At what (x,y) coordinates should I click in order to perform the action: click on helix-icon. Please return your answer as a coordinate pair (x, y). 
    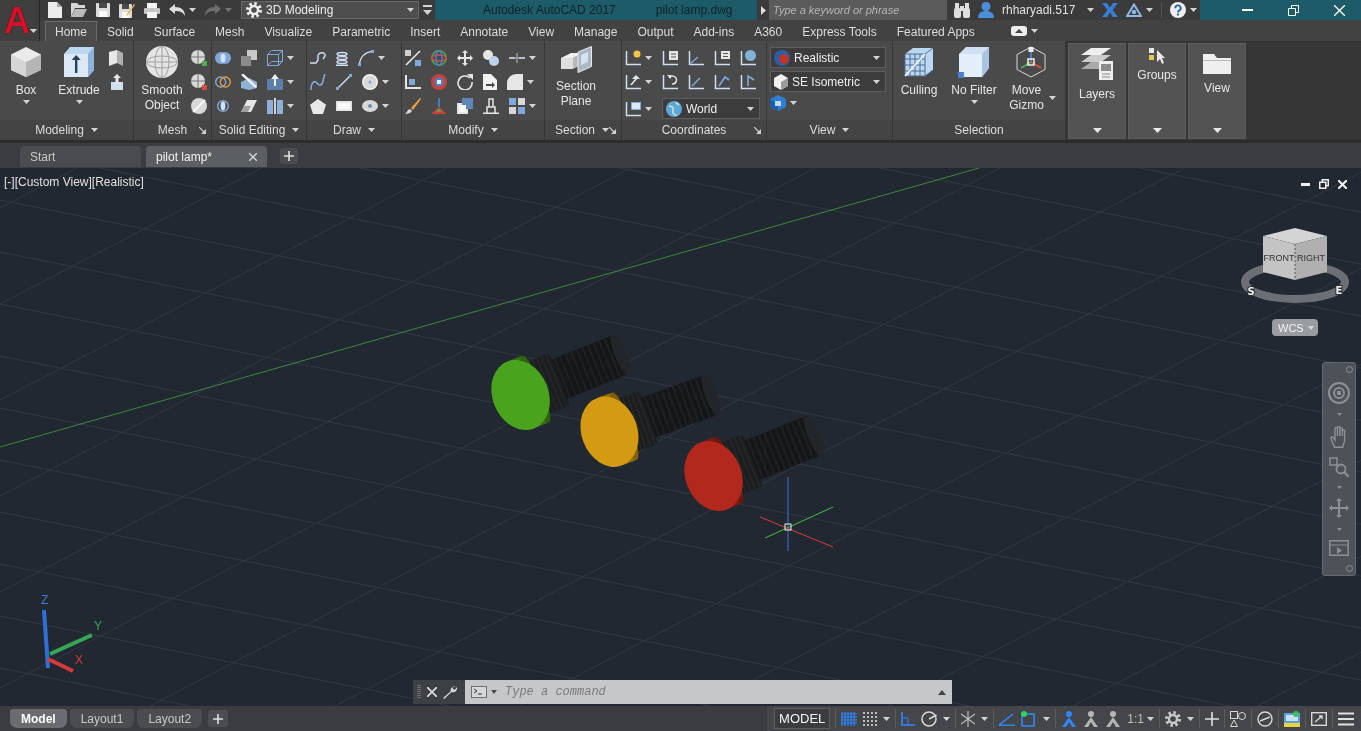
    Looking at the image, I should click on (342, 58).